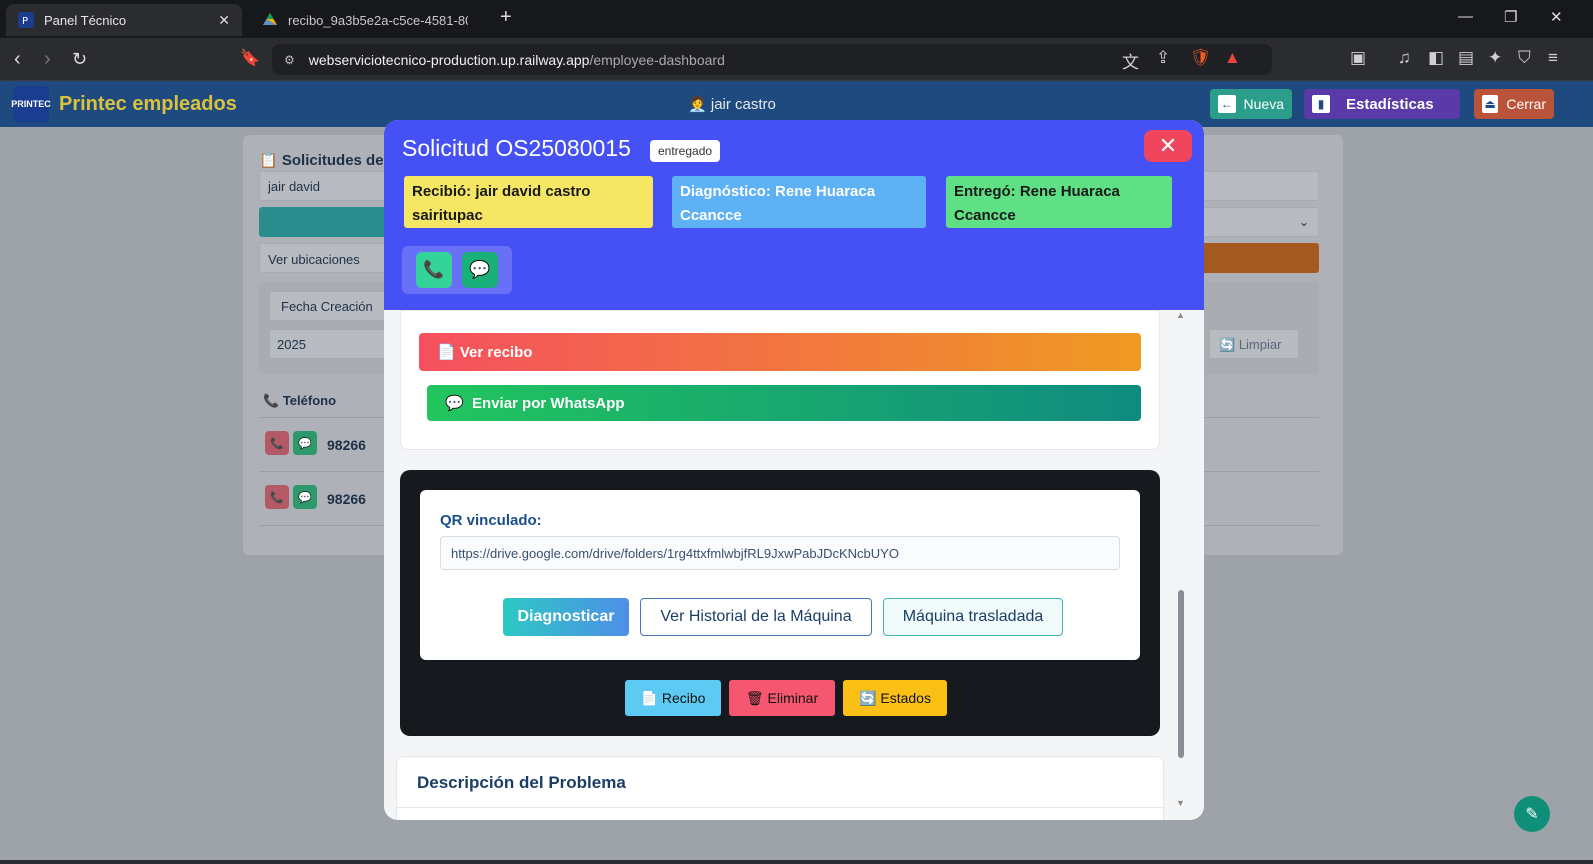 The image size is (1593, 864). What do you see at coordinates (1181, 565) in the screenshot?
I see `modal-scrollbar: ▲ ▼` at bounding box center [1181, 565].